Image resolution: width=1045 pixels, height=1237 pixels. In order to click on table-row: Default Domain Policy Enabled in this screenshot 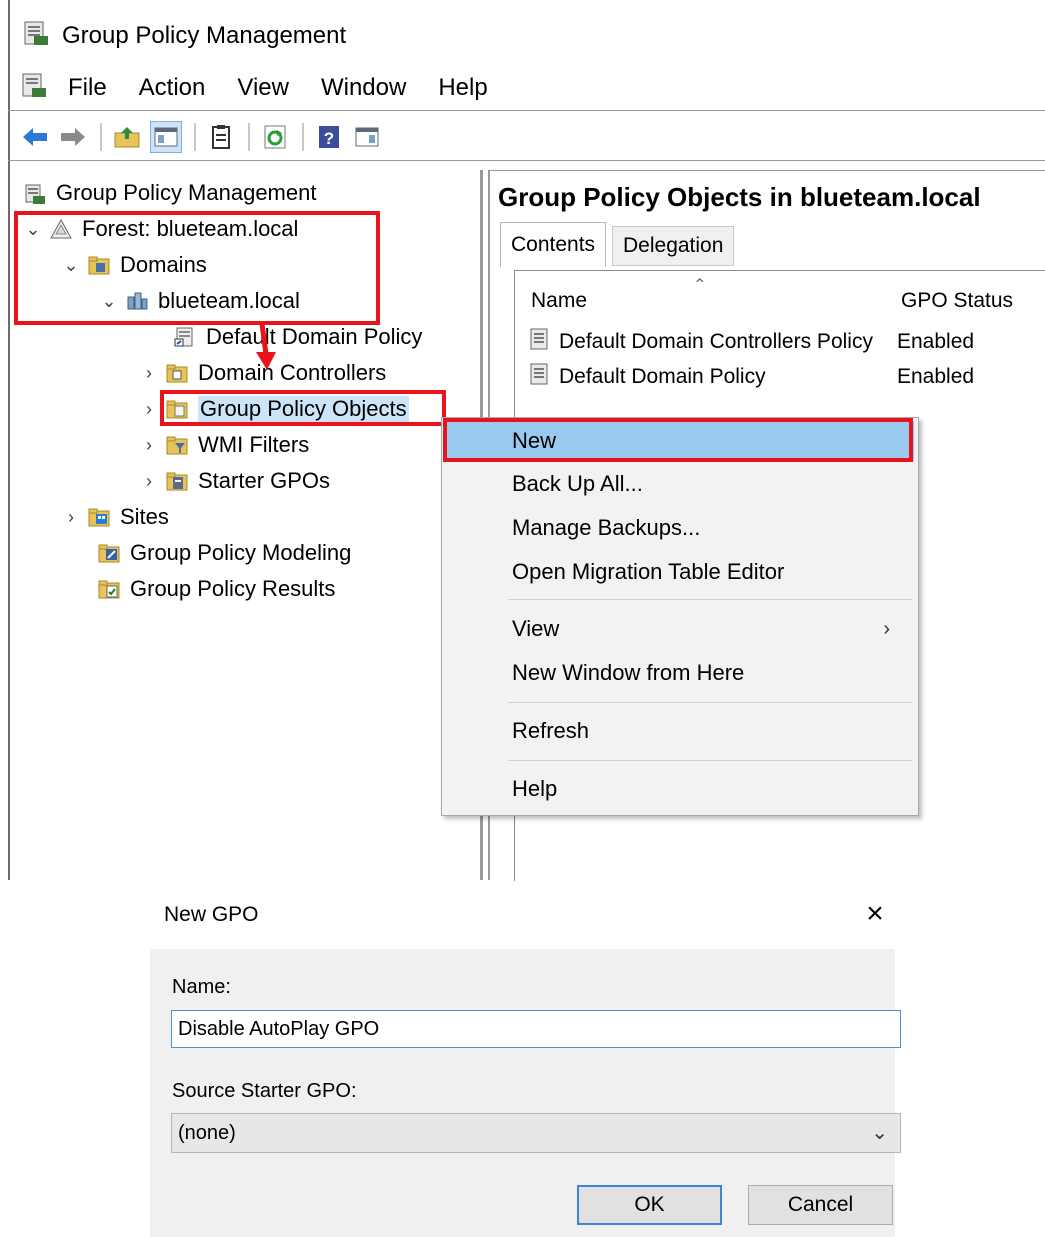, I will do `click(750, 377)`.